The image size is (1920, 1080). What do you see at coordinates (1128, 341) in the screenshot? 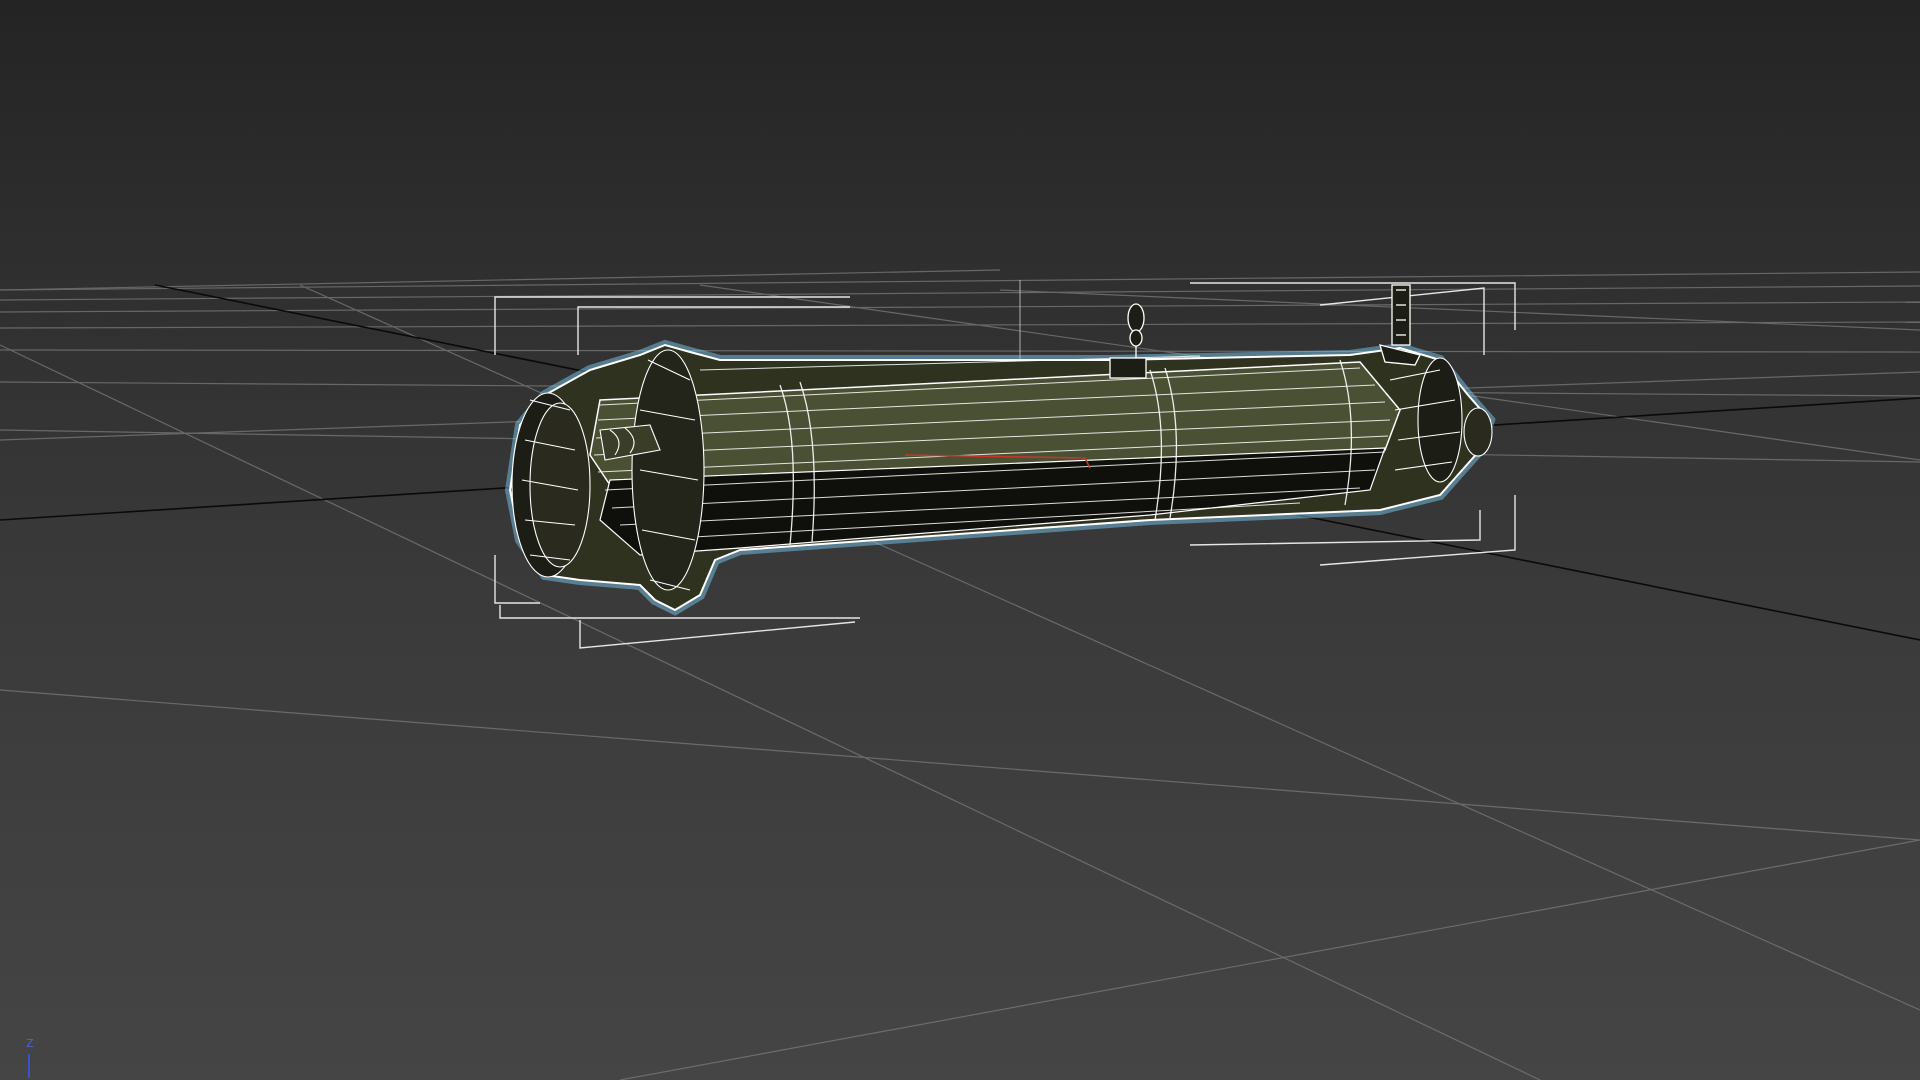
I see `front-sight` at bounding box center [1128, 341].